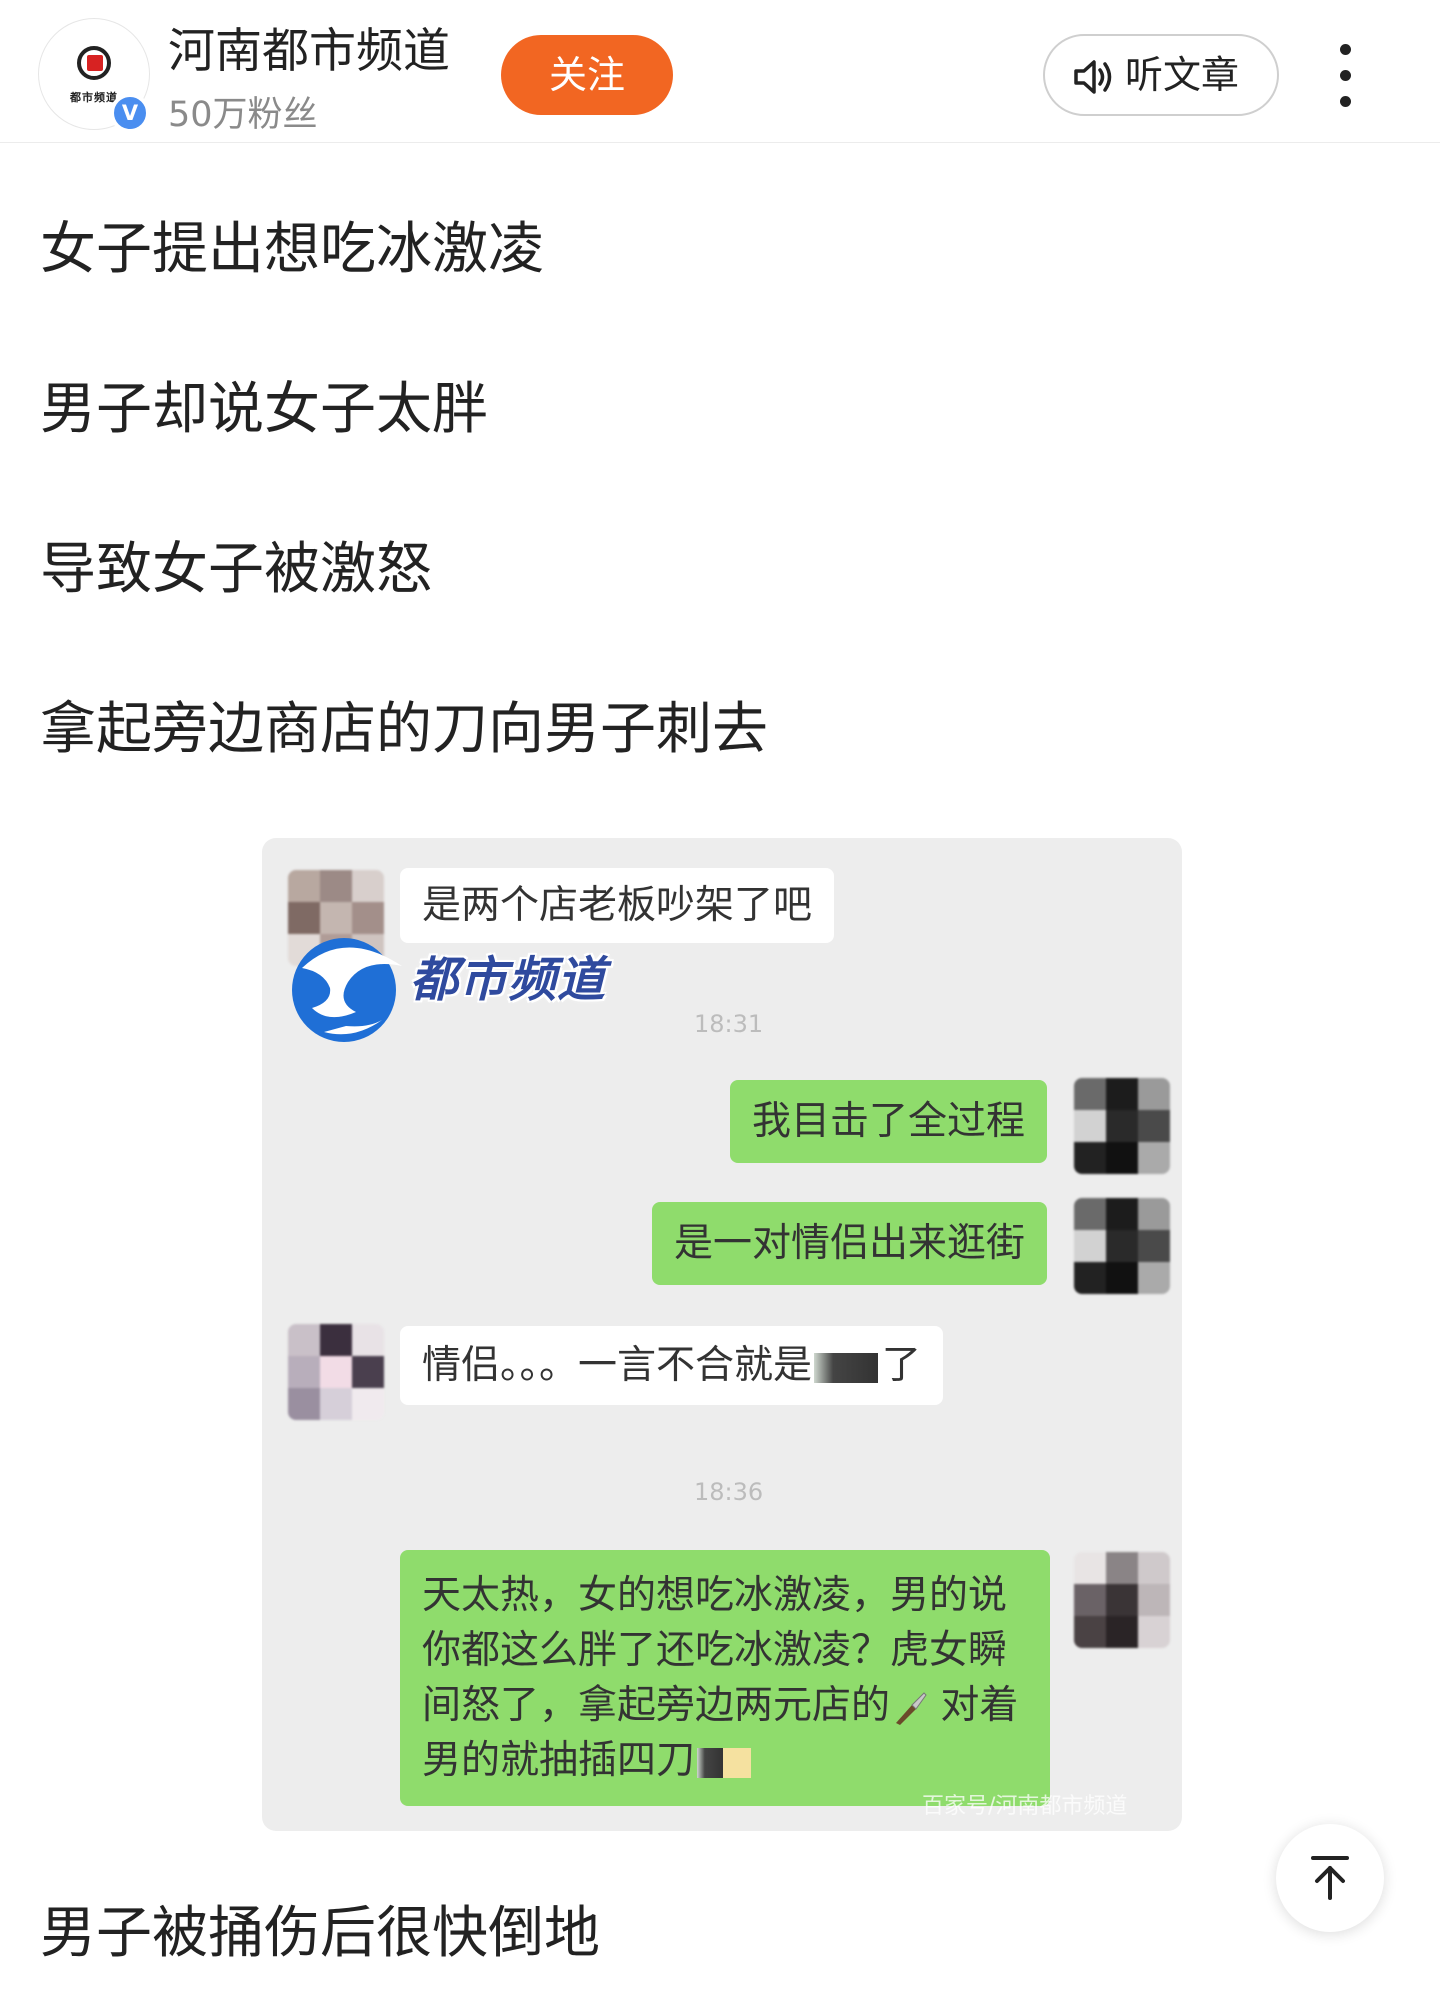 The width and height of the screenshot is (1440, 1995). Describe the element at coordinates (264, 409) in the screenshot. I see `article-paragraph: 男子却说女子太胖` at that location.